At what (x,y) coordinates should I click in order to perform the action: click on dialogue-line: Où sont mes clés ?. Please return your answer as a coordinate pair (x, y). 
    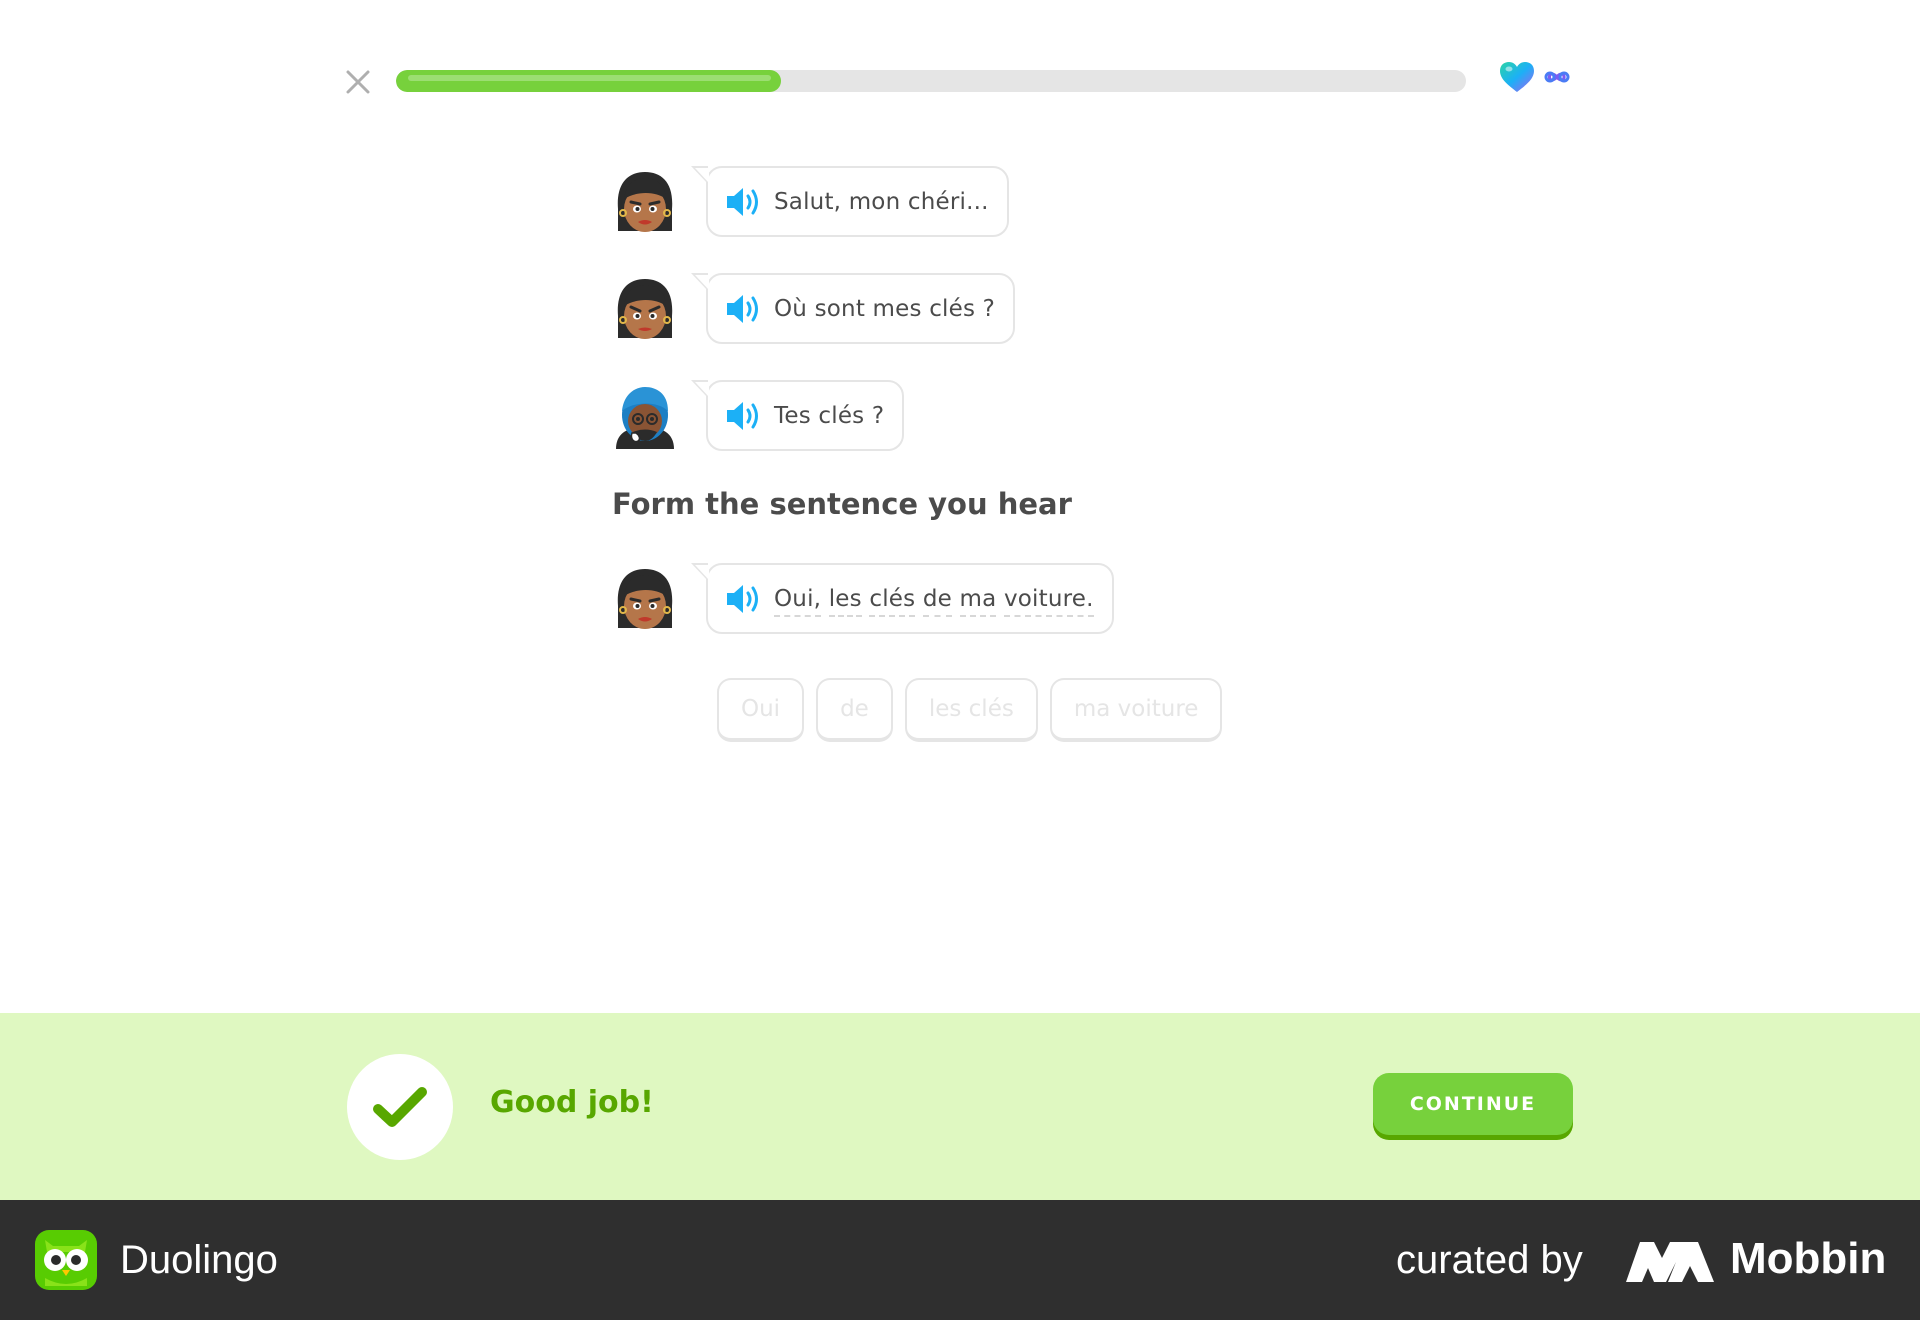
    Looking at the image, I should click on (814, 308).